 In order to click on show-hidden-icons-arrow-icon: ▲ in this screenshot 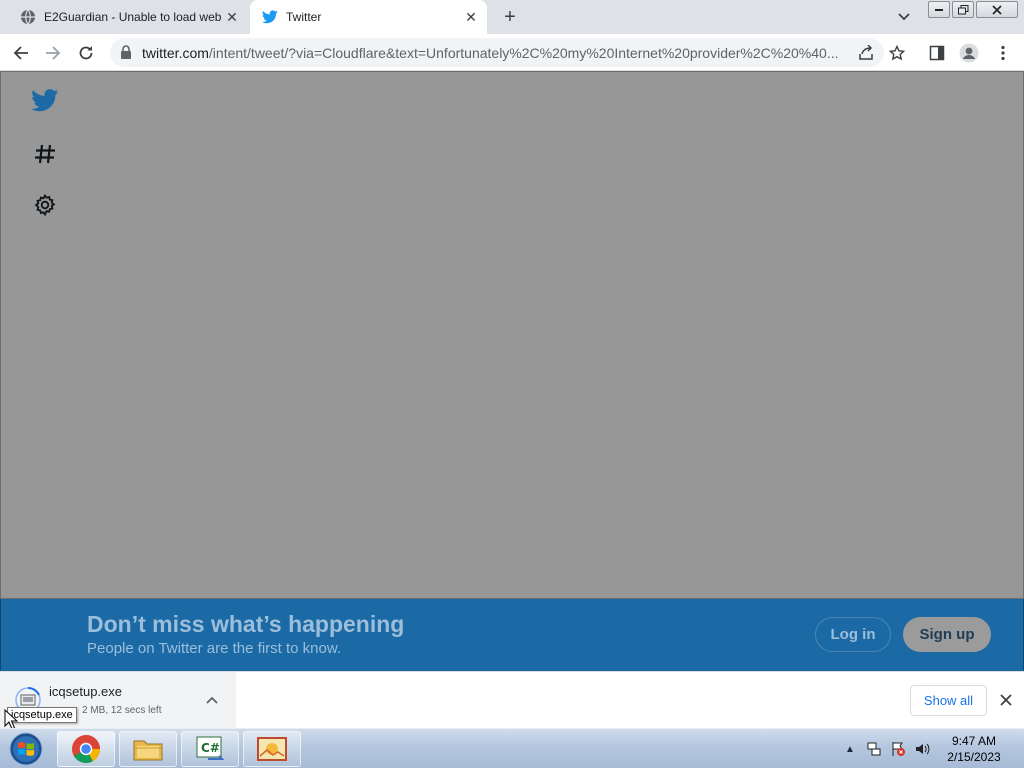, I will do `click(850, 749)`.